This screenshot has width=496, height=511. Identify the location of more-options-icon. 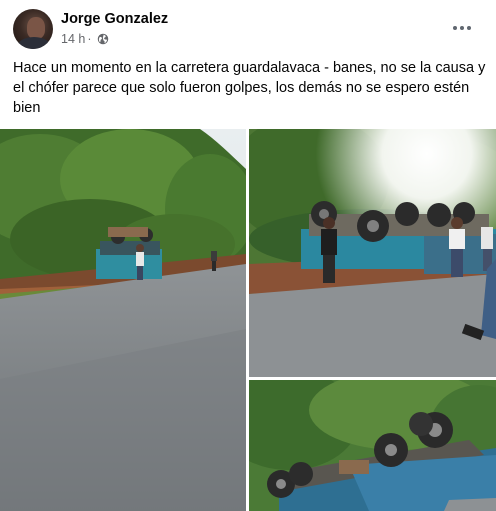
(462, 28).